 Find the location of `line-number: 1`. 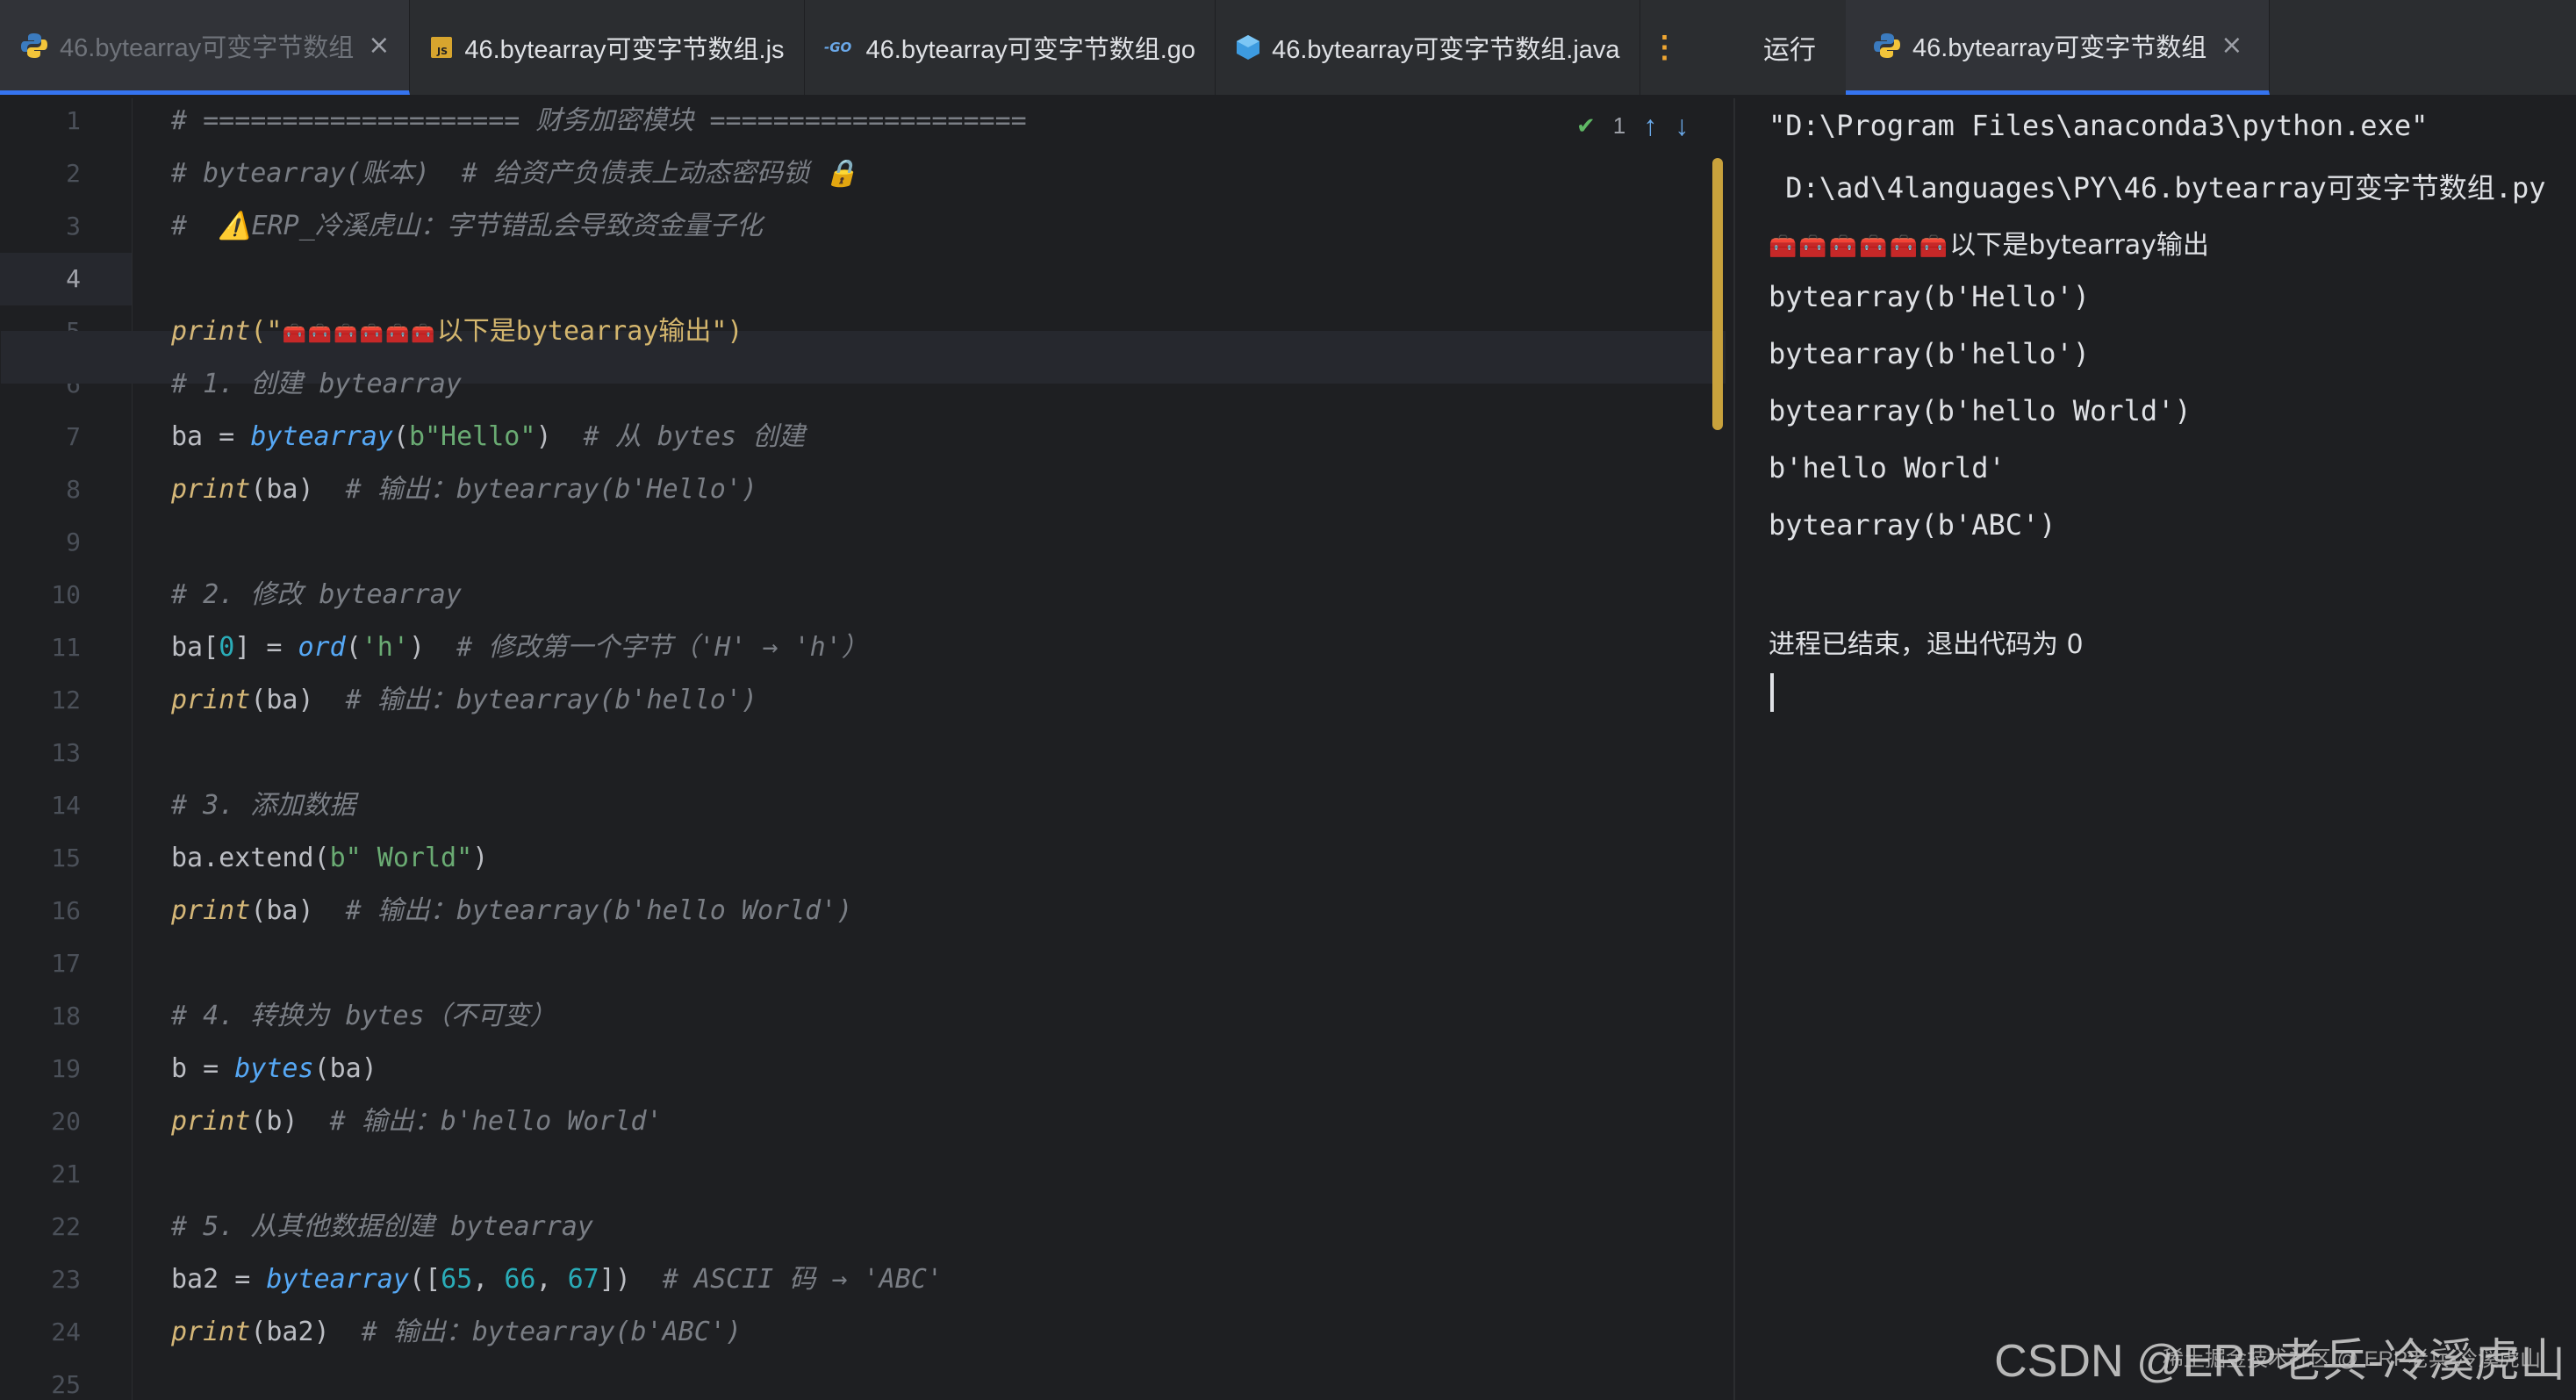

line-number: 1 is located at coordinates (73, 120).